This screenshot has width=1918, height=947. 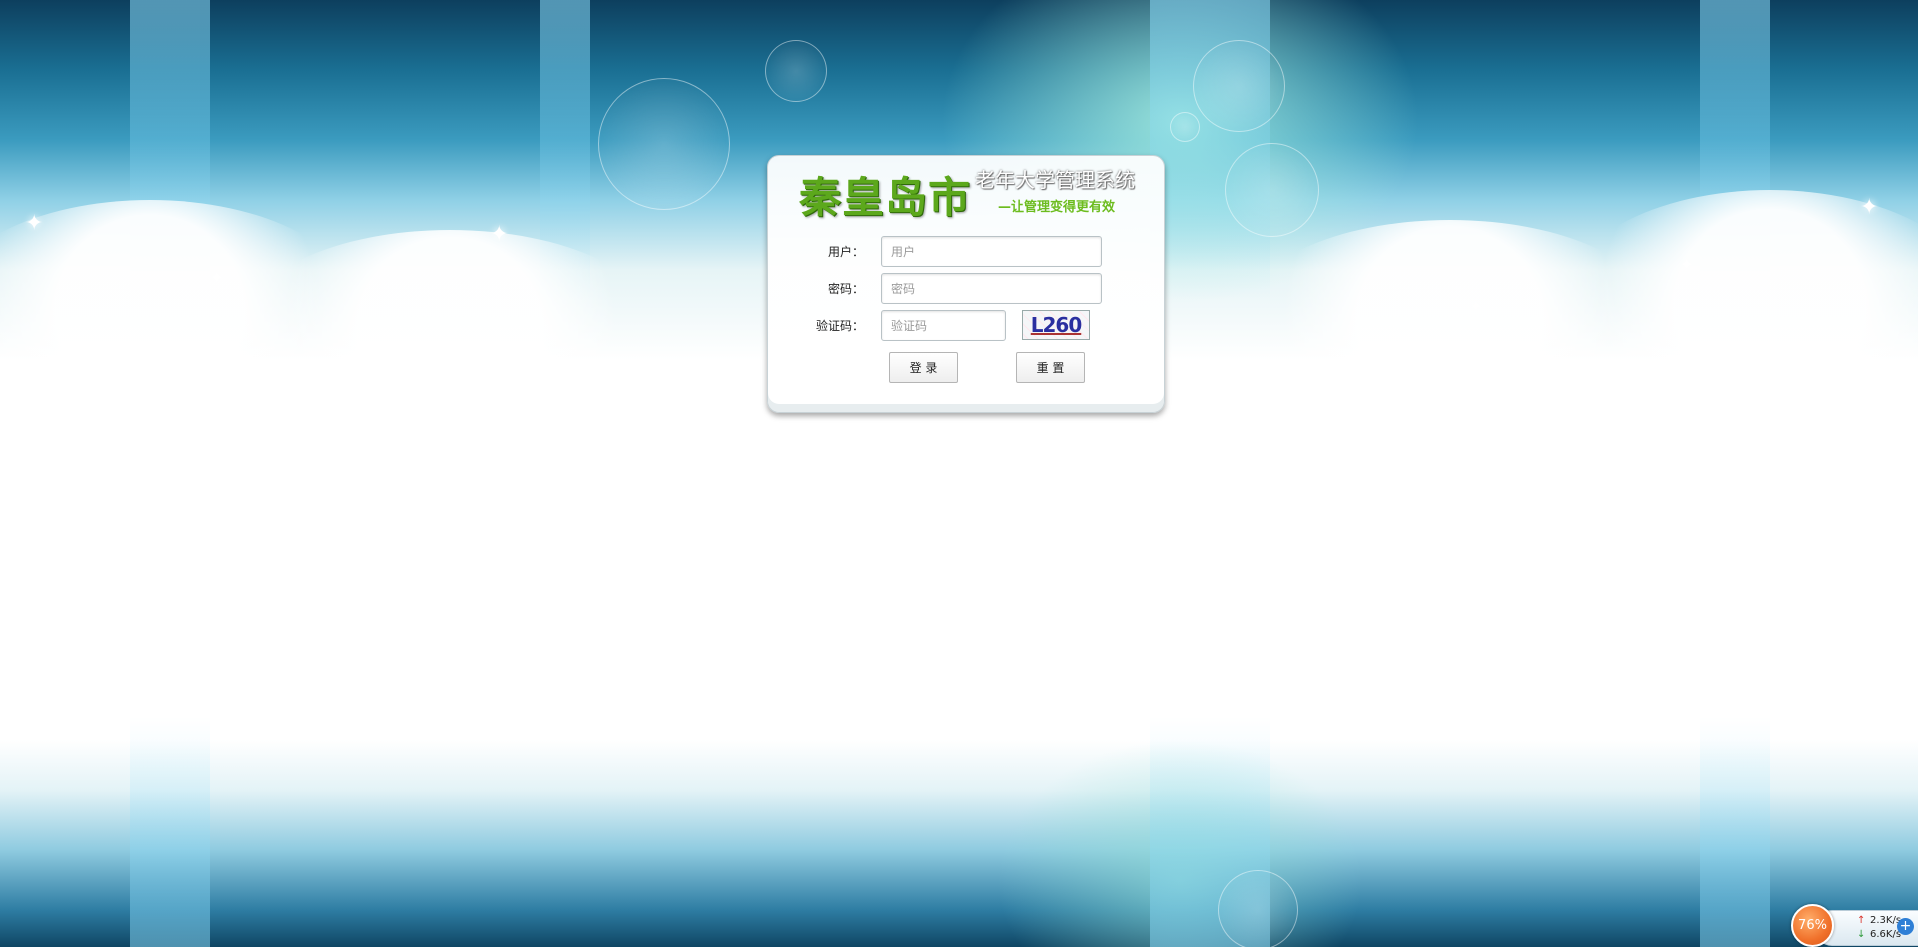 I want to click on username-input, so click(x=991, y=251).